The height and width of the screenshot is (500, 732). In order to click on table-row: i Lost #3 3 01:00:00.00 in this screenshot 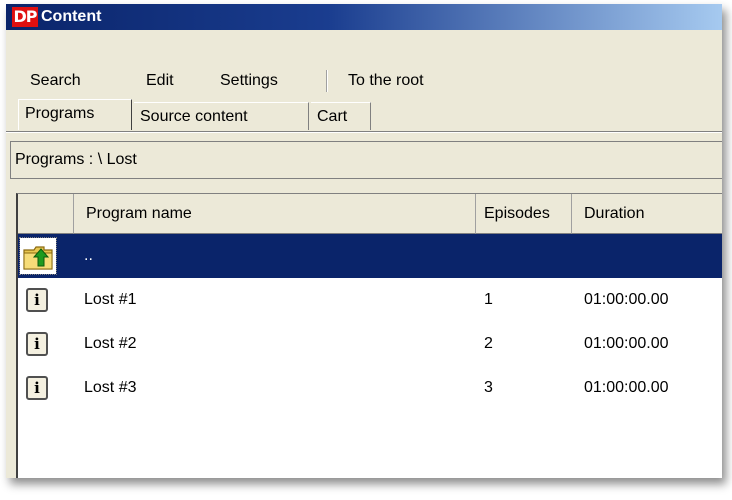, I will do `click(370, 388)`.